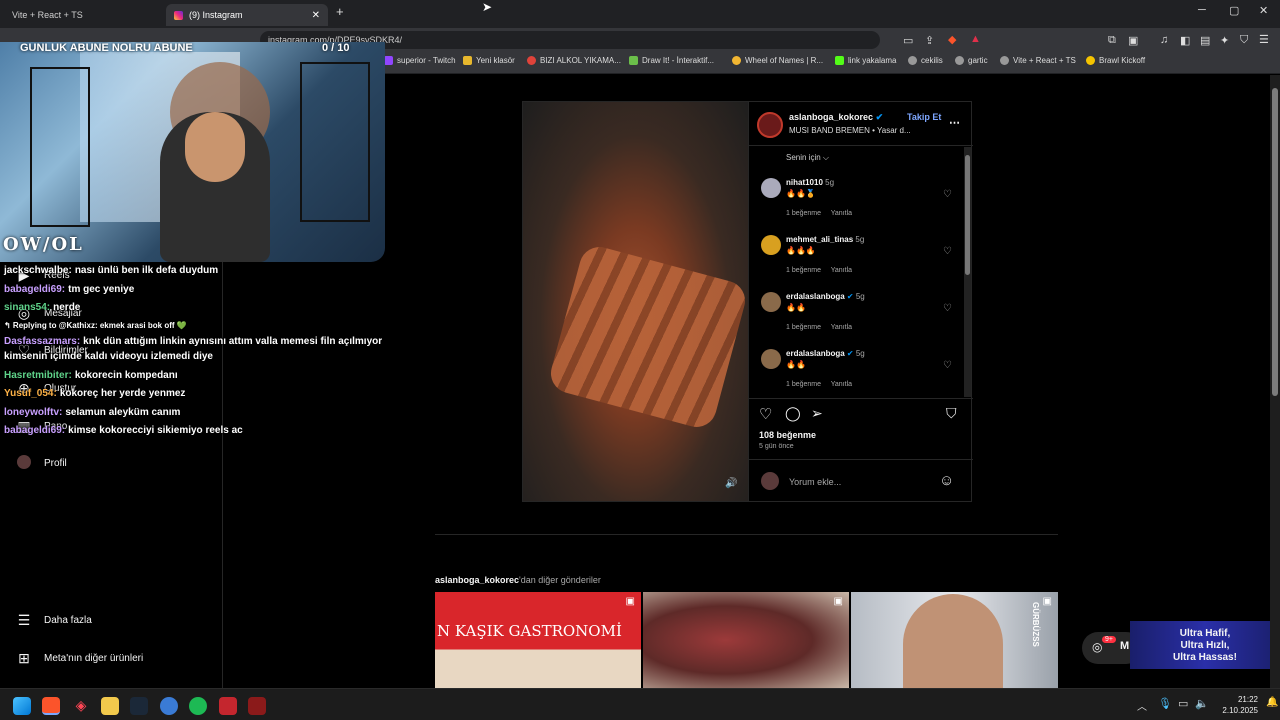 The image size is (1280, 720). Describe the element at coordinates (1097, 647) in the screenshot. I see `messenger-icon: ◎` at that location.